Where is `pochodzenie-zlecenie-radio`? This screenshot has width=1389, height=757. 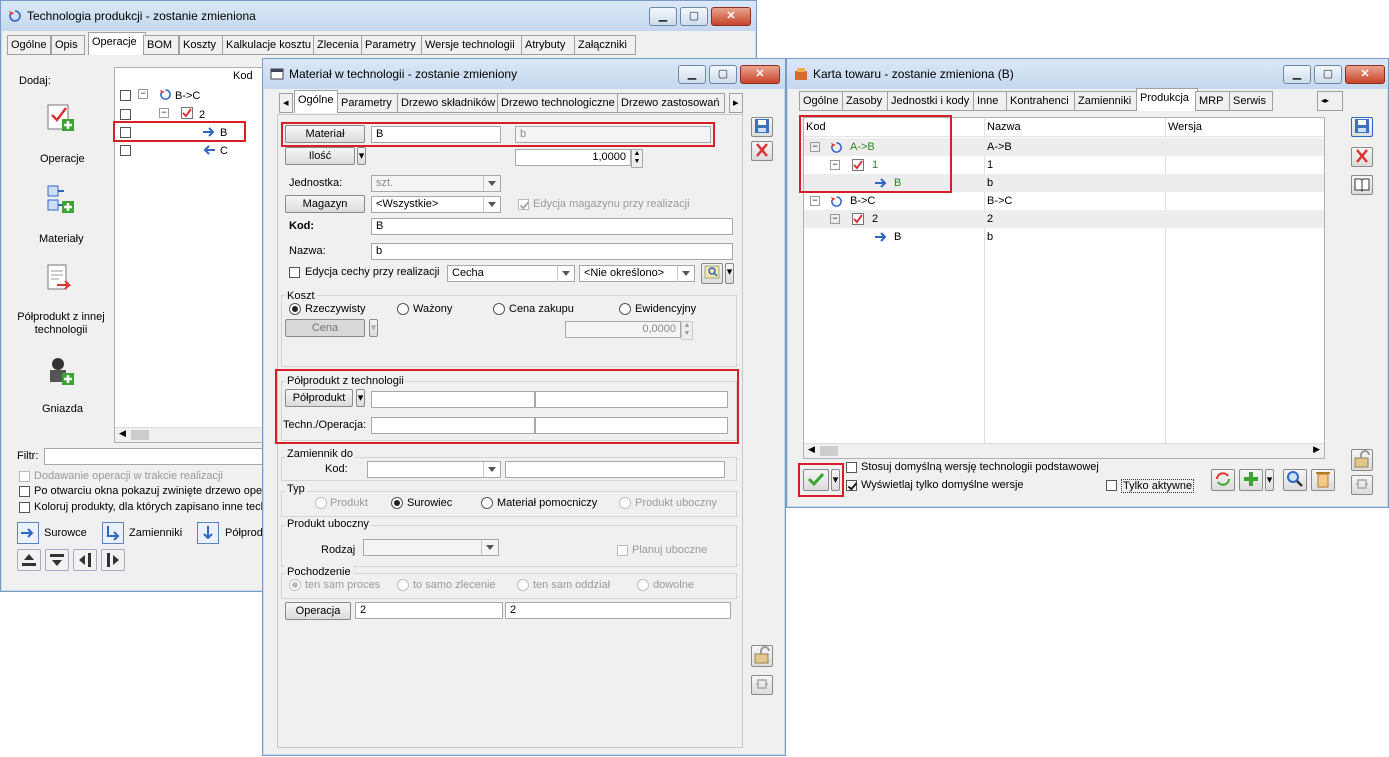 pochodzenie-zlecenie-radio is located at coordinates (403, 585).